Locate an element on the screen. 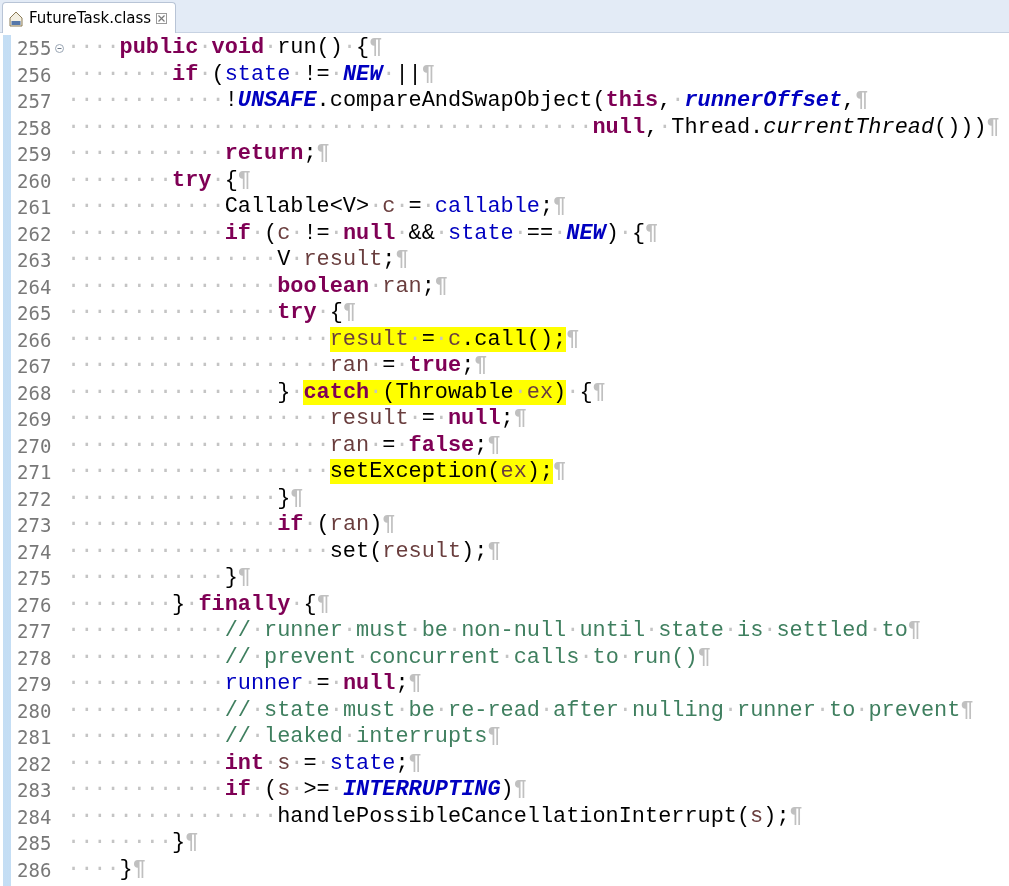 Image resolution: width=1009 pixels, height=886 pixels. code-text: ( is located at coordinates (323, 525).